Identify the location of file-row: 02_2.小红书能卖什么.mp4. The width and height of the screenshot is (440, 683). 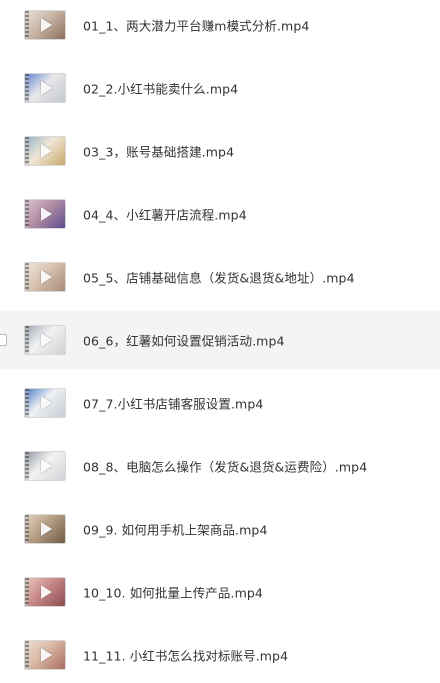
(220, 88).